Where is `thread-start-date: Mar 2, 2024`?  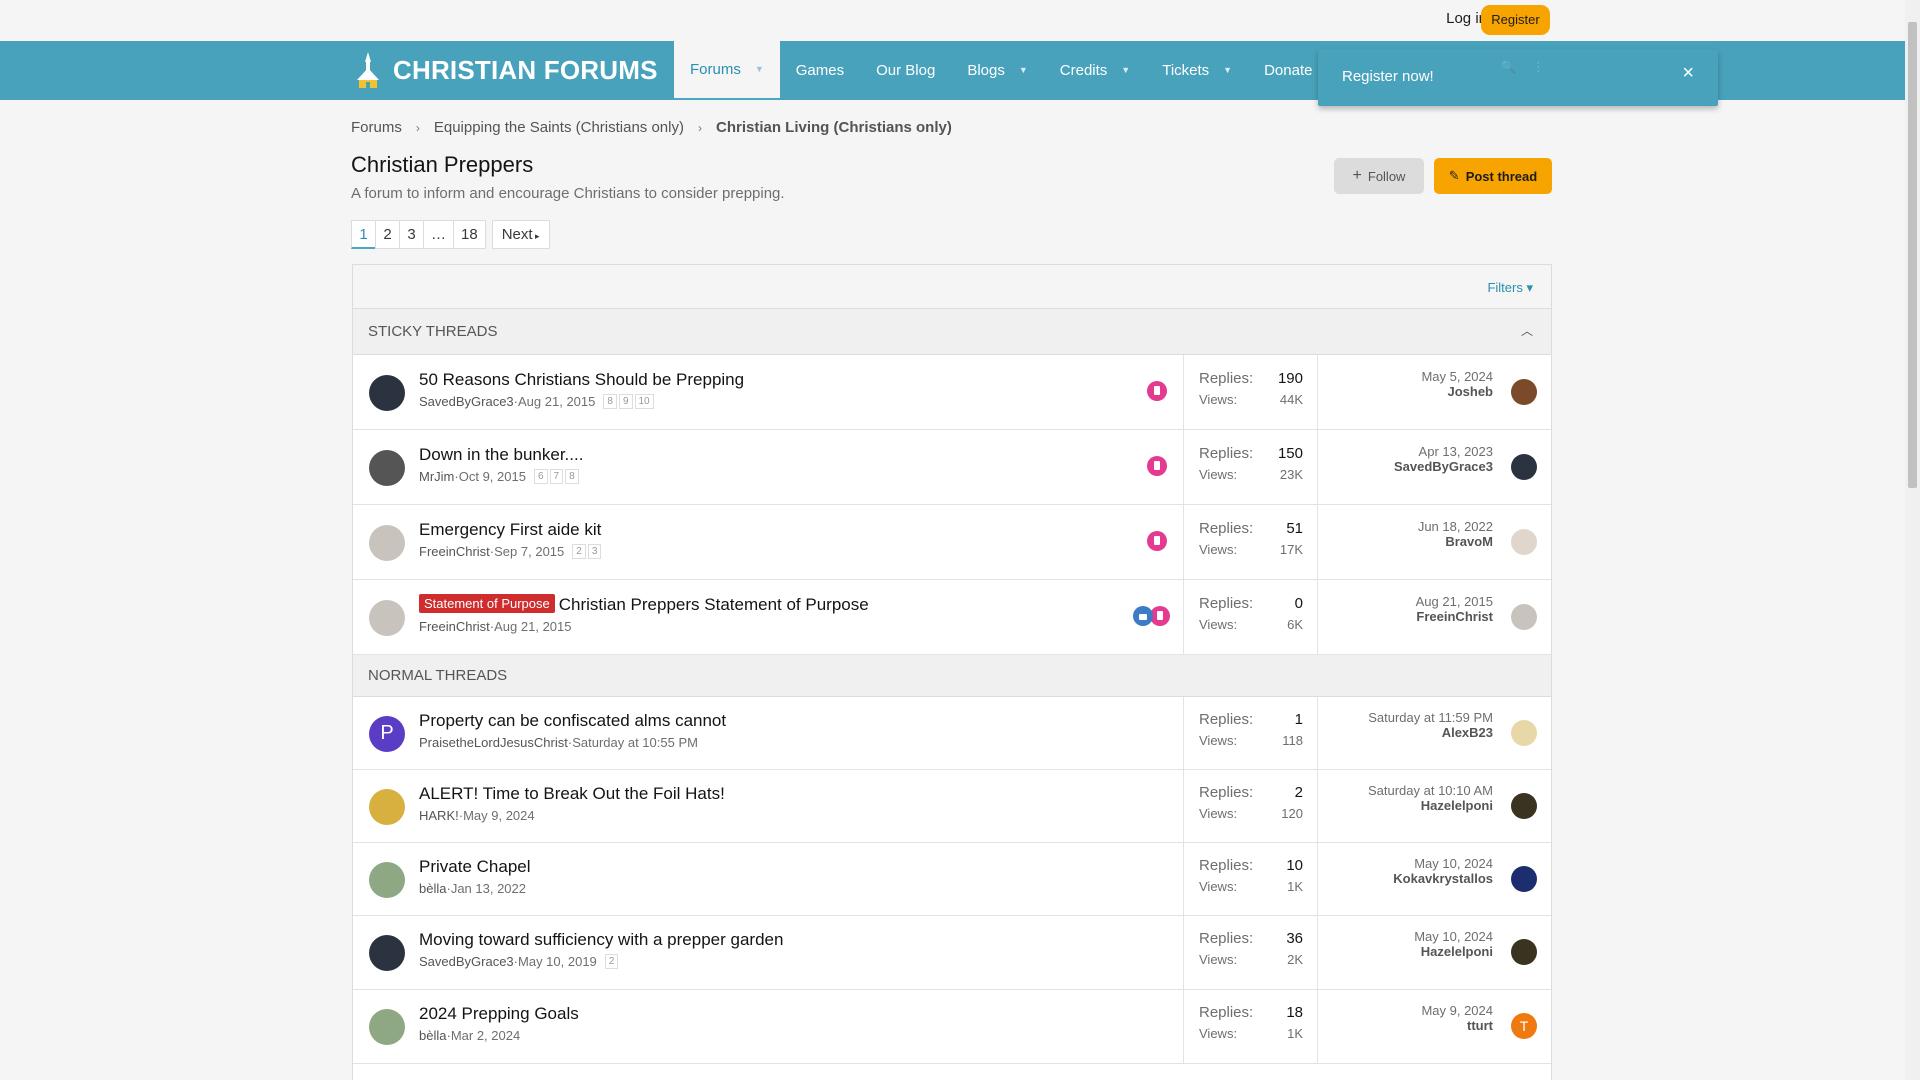
thread-start-date: Mar 2, 2024 is located at coordinates (485, 1035).